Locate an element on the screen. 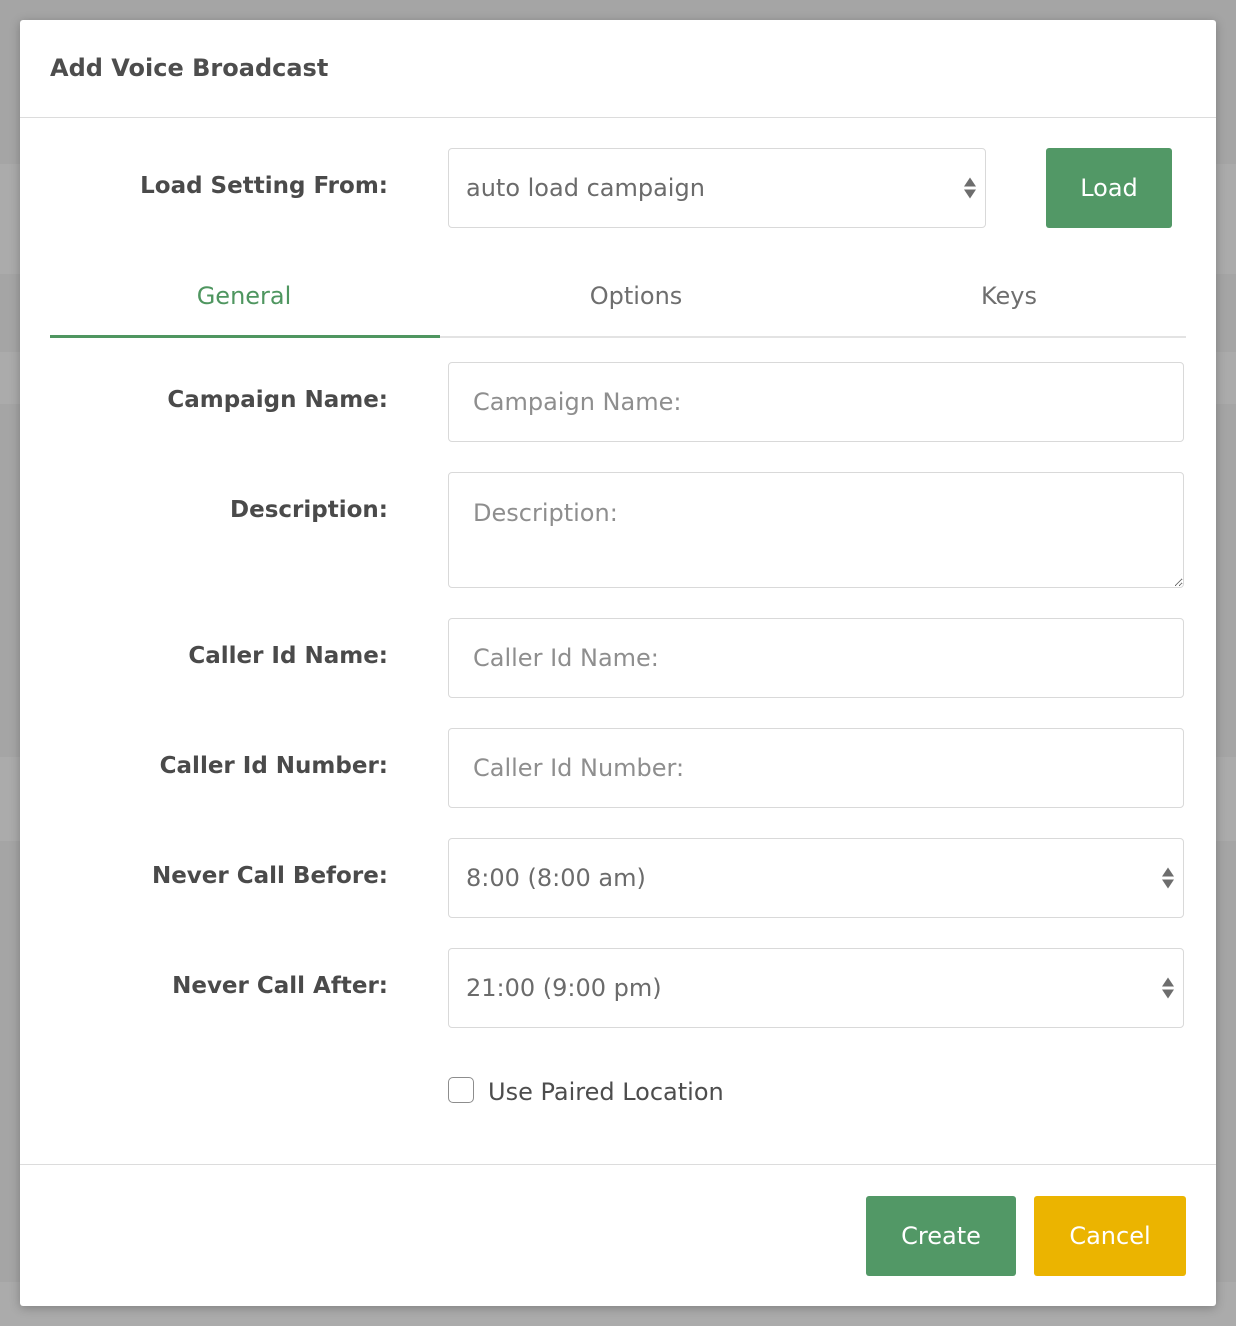  tab-options: Options is located at coordinates (636, 307).